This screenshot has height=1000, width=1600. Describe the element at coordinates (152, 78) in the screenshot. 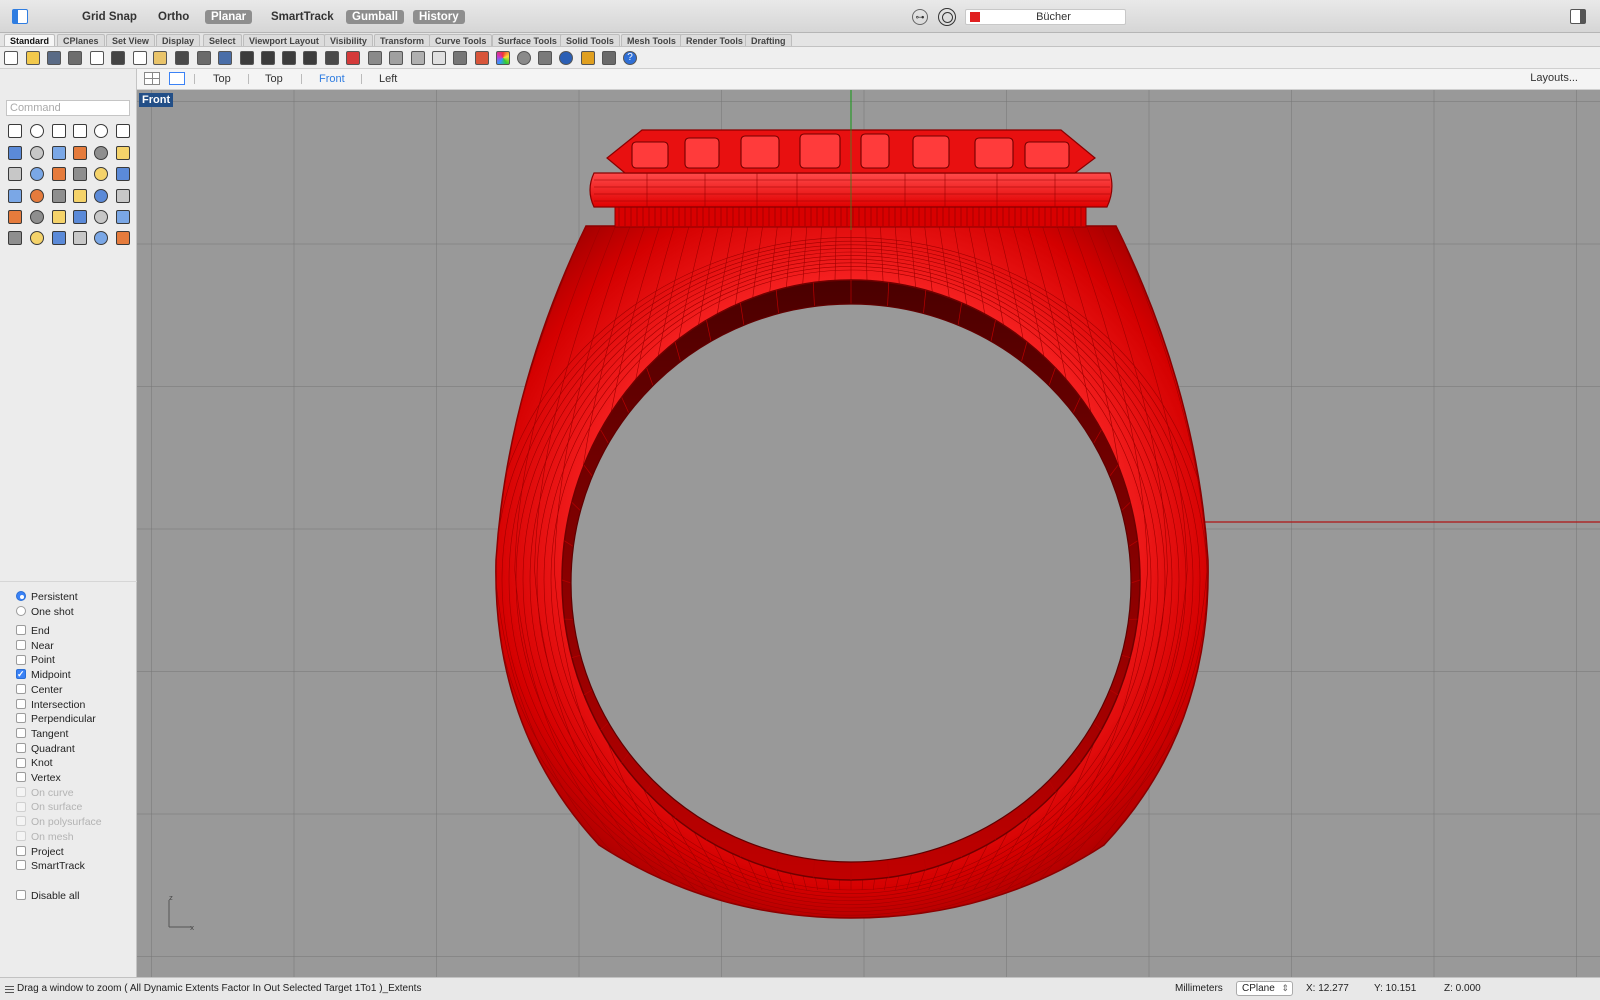

I see `four-viewport-layout-icon` at that location.